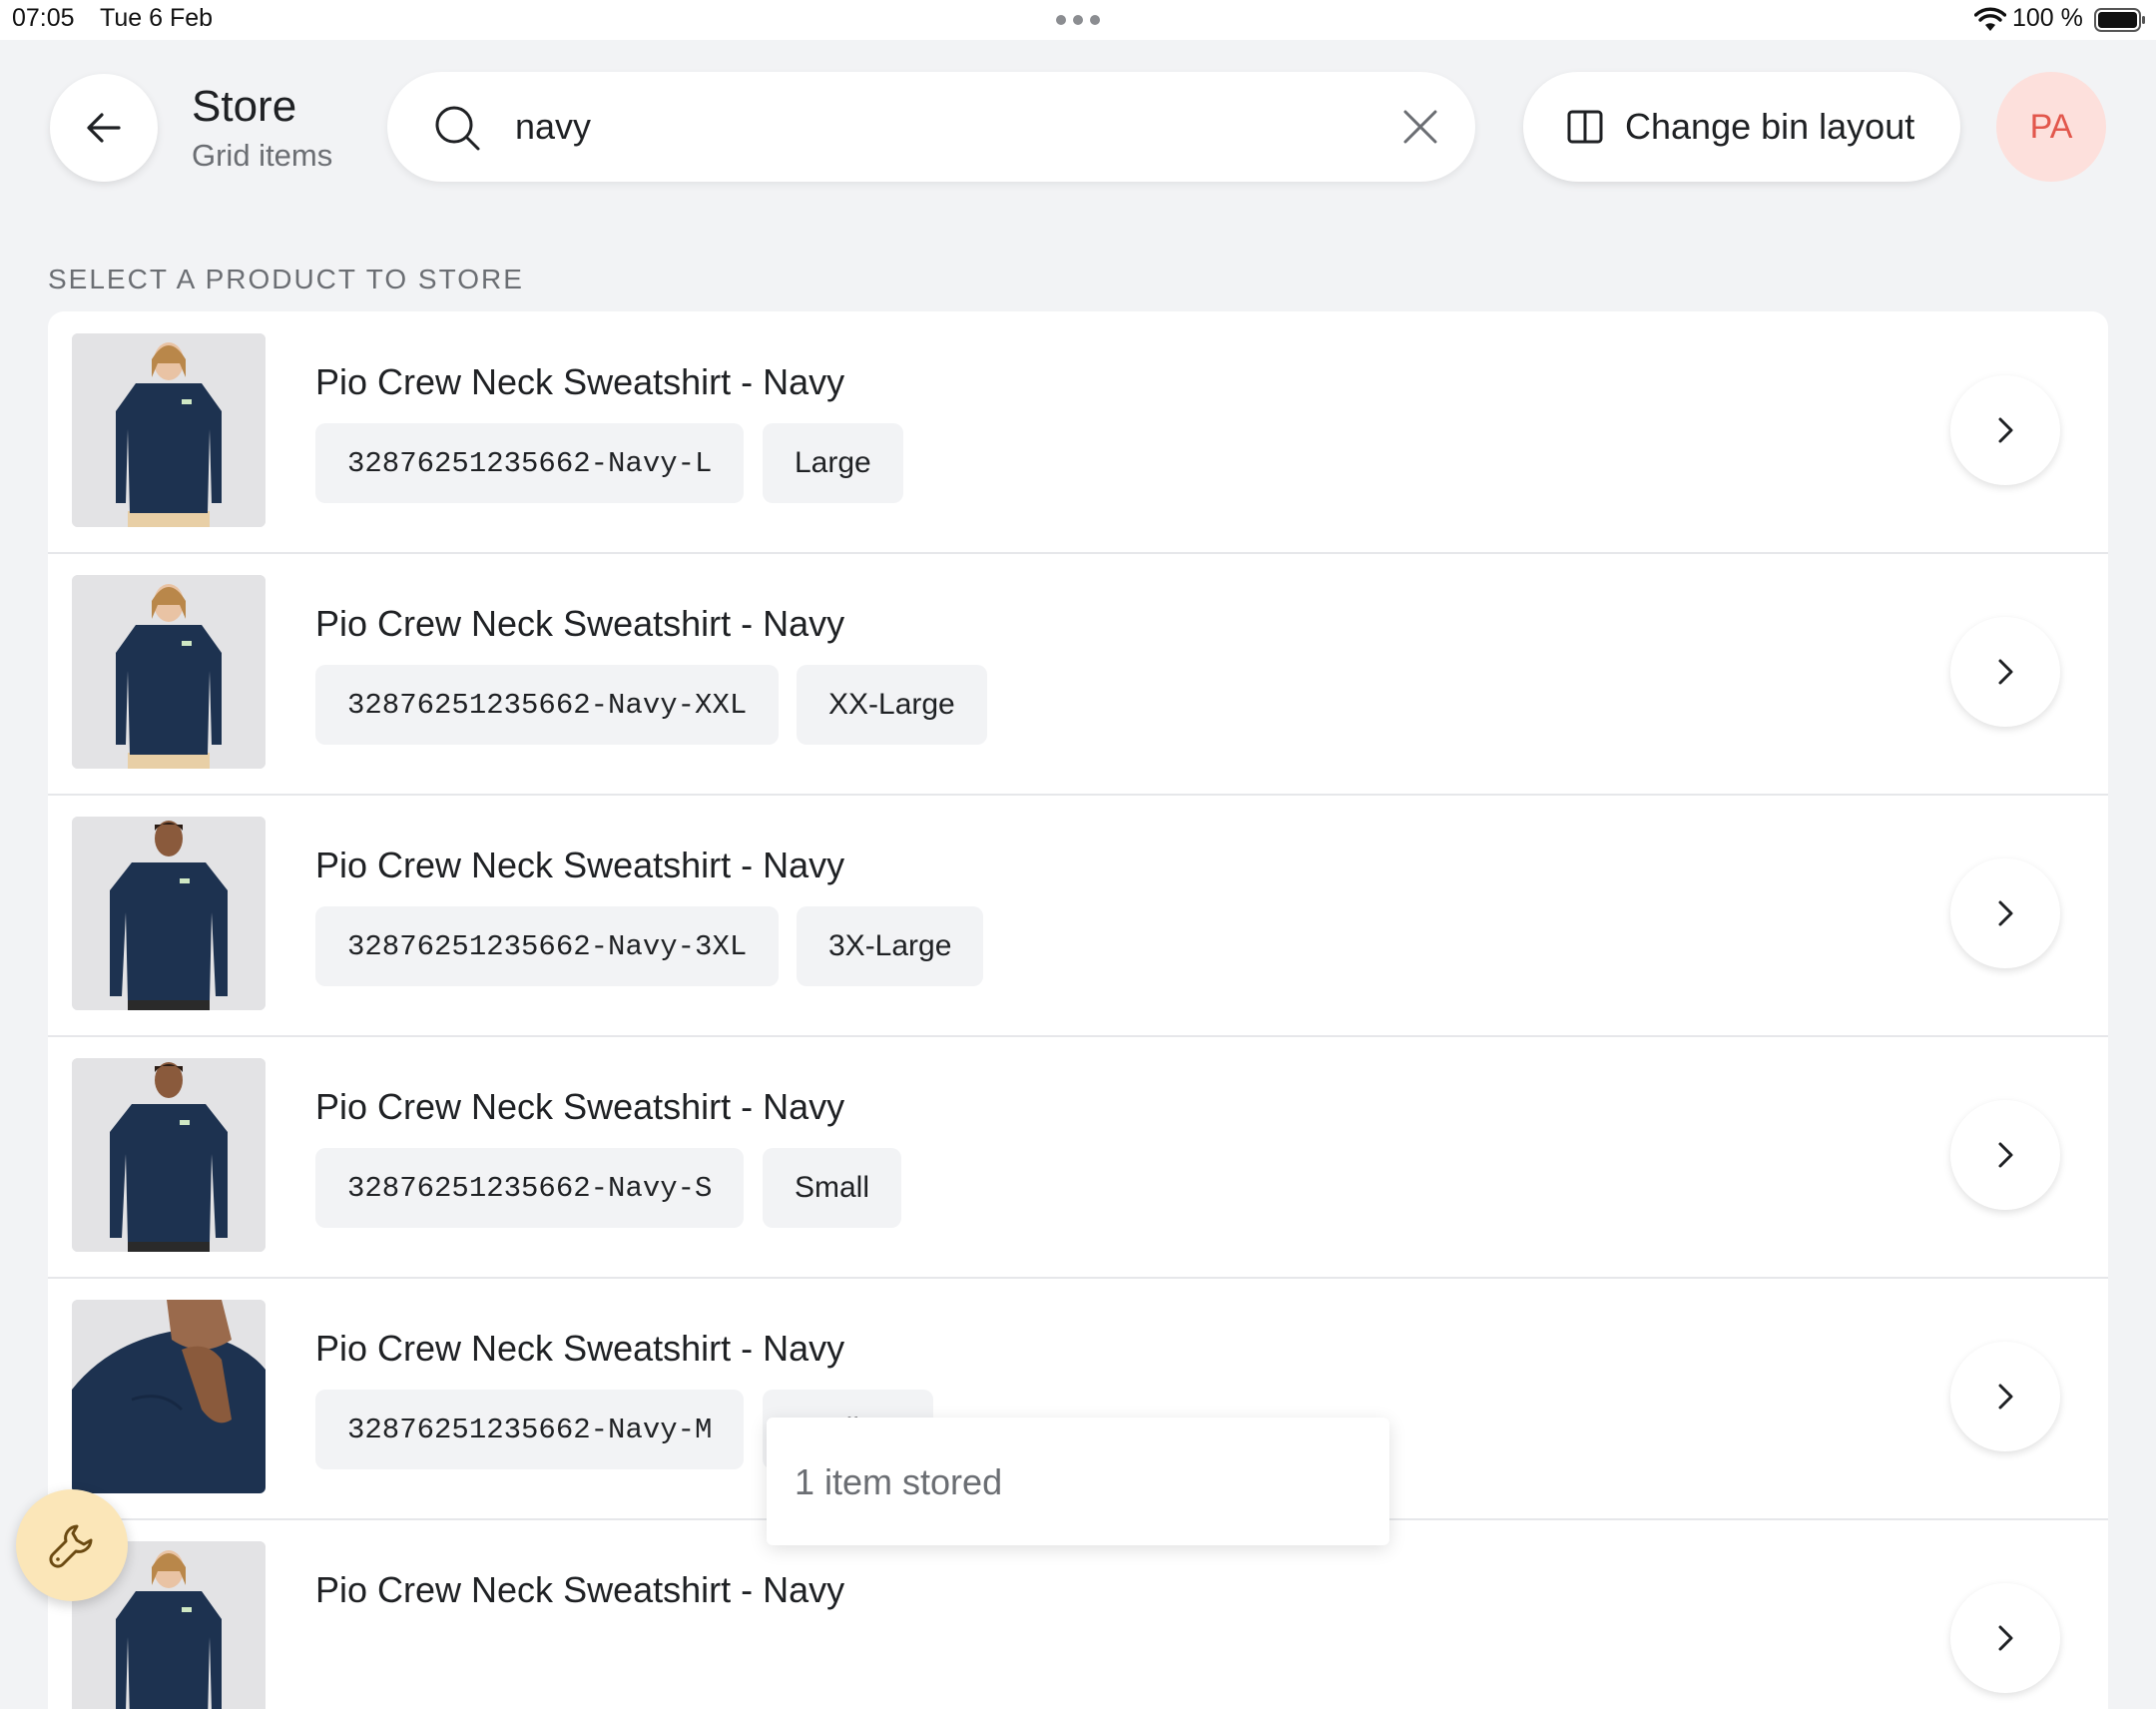 The width and height of the screenshot is (2156, 1709). I want to click on size-chip: 3X-Large, so click(890, 946).